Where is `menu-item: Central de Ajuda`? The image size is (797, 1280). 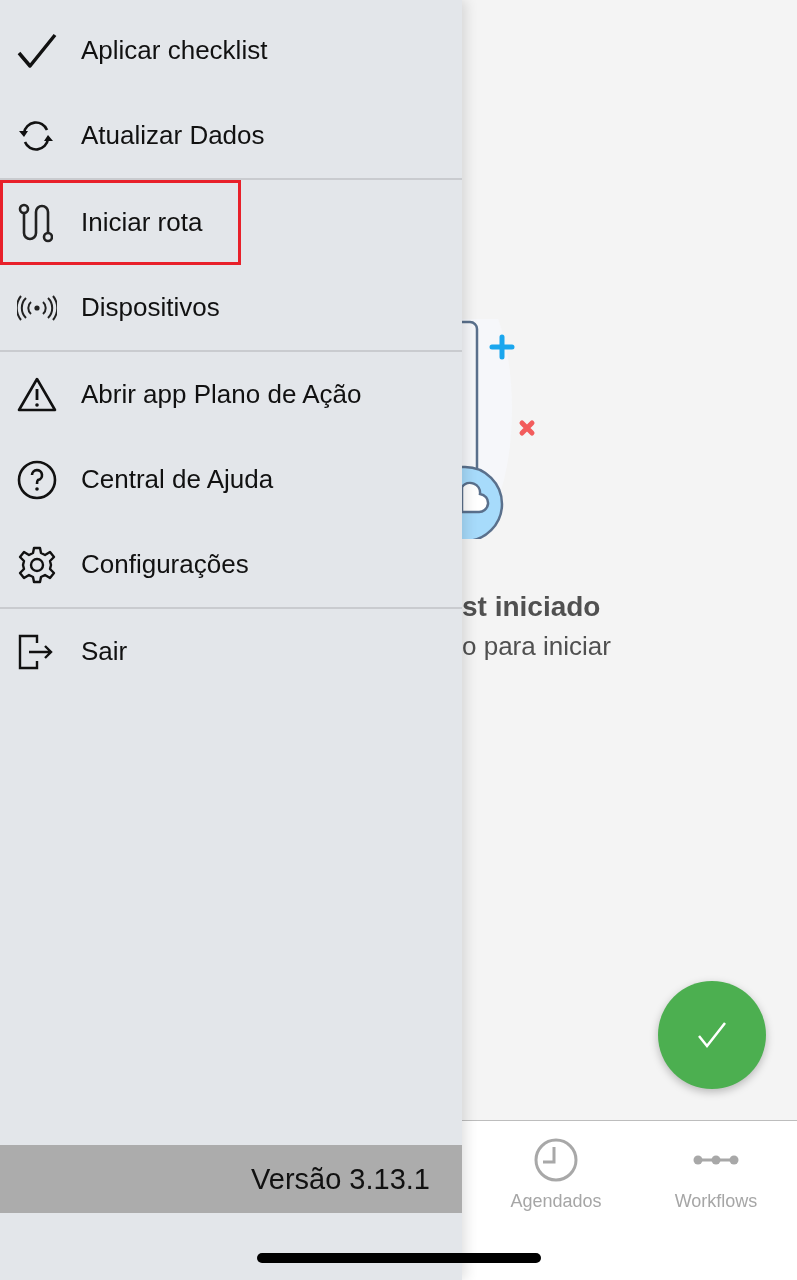
menu-item: Central de Ajuda is located at coordinates (156, 479).